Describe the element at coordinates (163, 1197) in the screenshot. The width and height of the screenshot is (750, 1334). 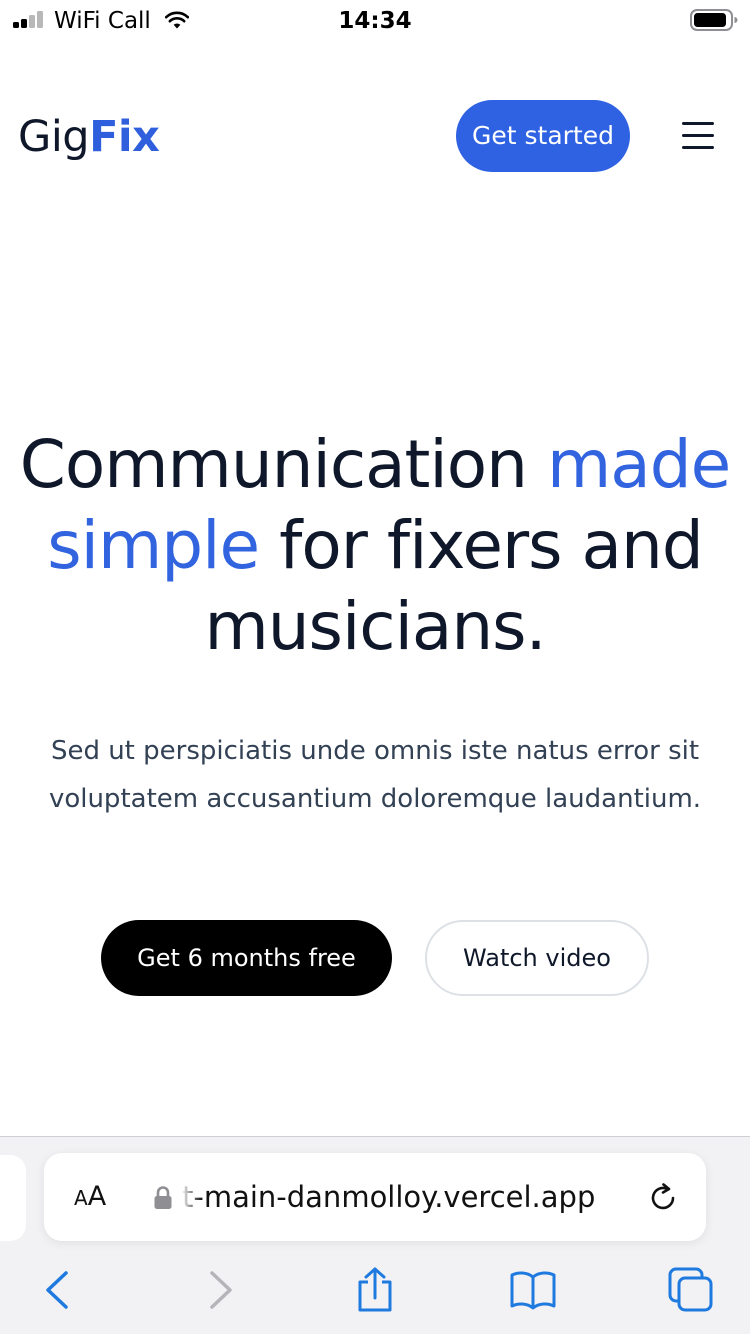
I see `lock-icon` at that location.